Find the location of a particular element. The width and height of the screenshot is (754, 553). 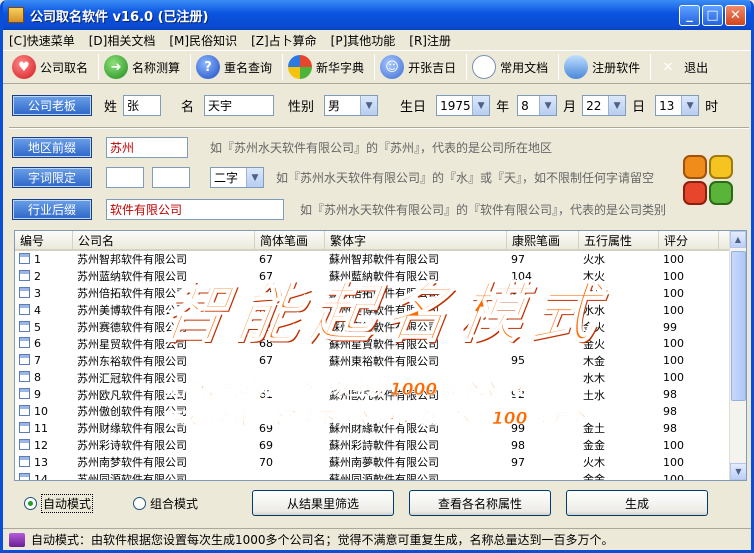

hour-select: 13 ▼ is located at coordinates (677, 105).